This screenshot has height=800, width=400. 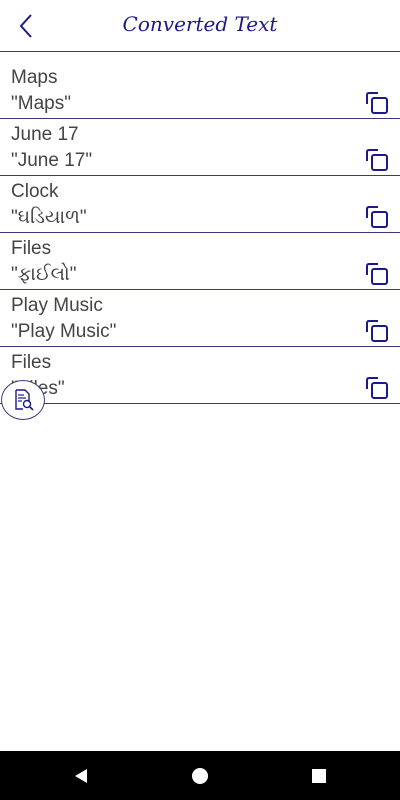 What do you see at coordinates (57, 305) in the screenshot?
I see `source-text: Play Music` at bounding box center [57, 305].